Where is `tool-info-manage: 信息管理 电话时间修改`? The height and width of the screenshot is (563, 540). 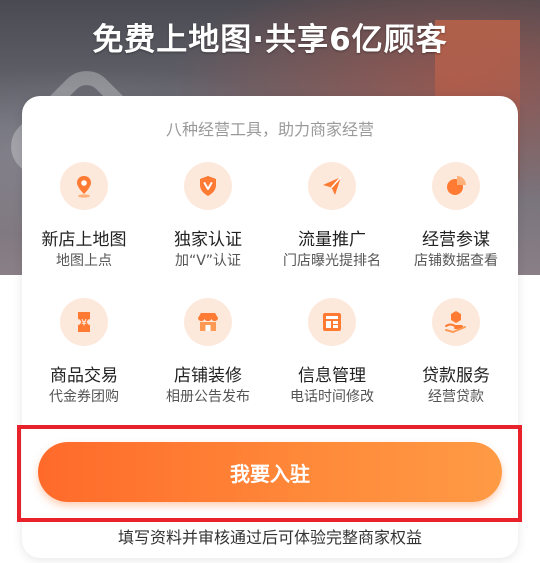 tool-info-manage: 信息管理 电话时间修改 is located at coordinates (332, 352).